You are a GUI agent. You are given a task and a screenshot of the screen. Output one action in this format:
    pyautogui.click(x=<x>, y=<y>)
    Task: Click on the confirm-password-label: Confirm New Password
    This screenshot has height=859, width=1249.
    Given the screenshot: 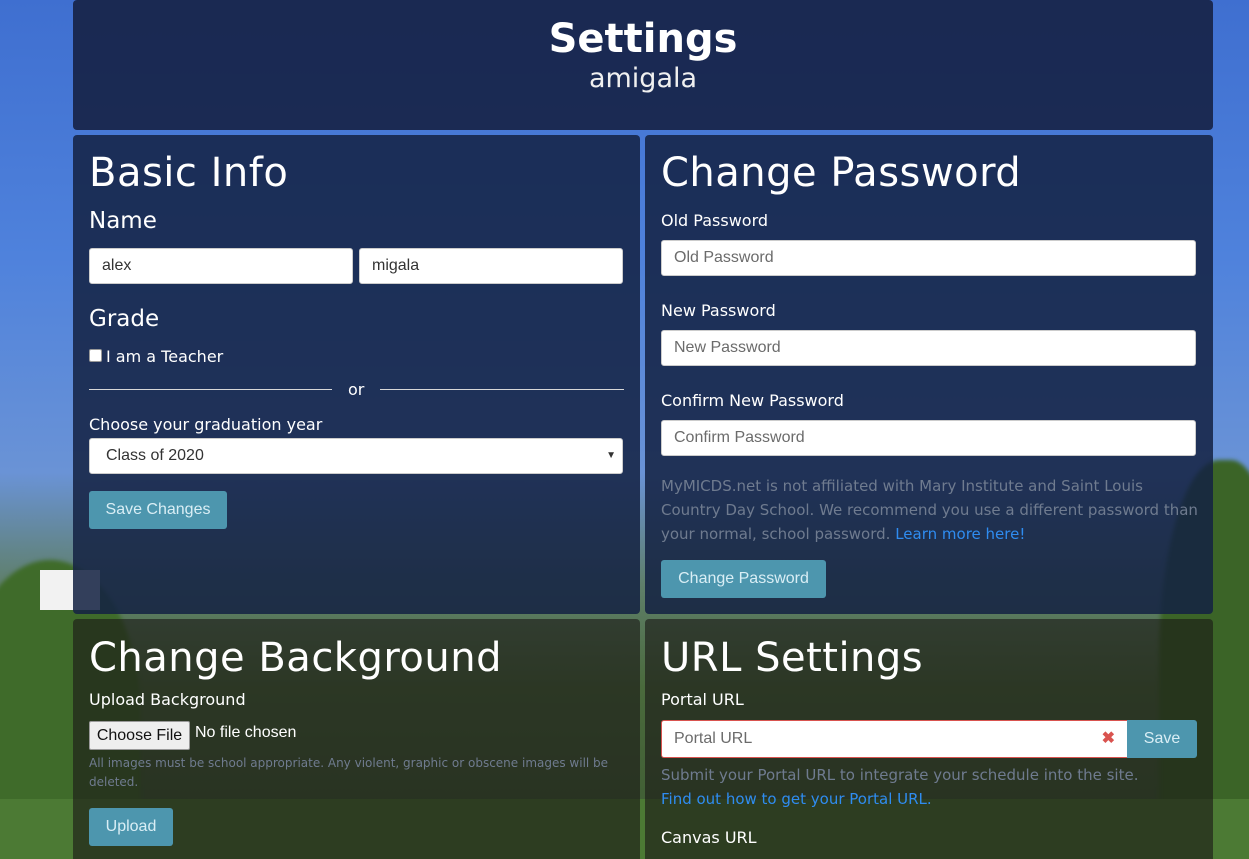 What is the action you would take?
    pyautogui.click(x=752, y=400)
    